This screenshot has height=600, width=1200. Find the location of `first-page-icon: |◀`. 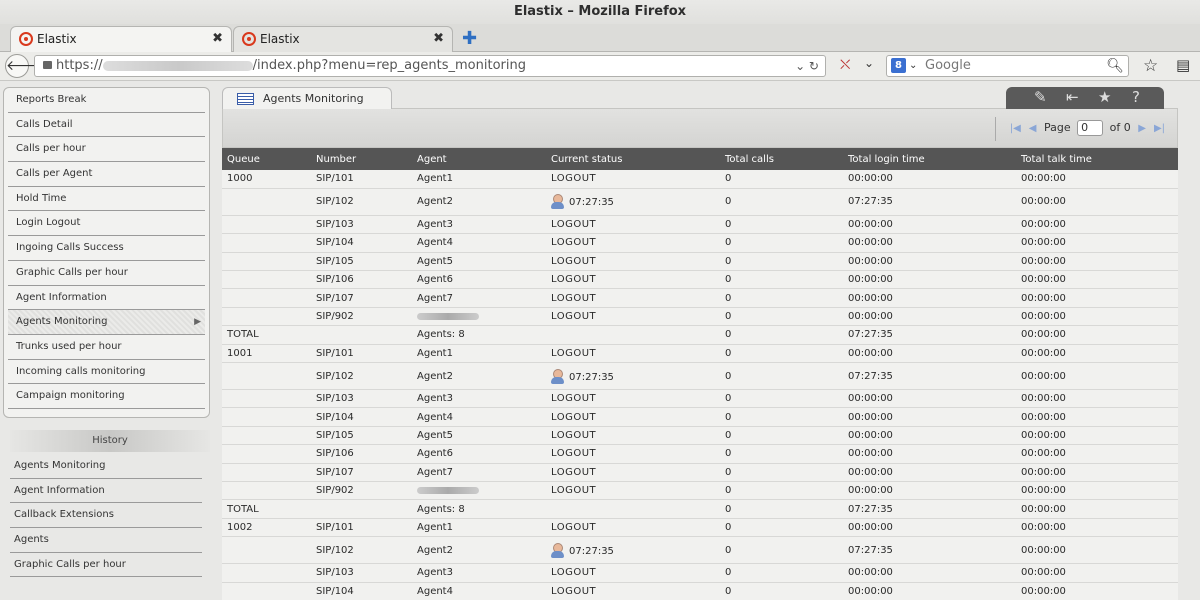

first-page-icon: |◀ is located at coordinates (1015, 128).